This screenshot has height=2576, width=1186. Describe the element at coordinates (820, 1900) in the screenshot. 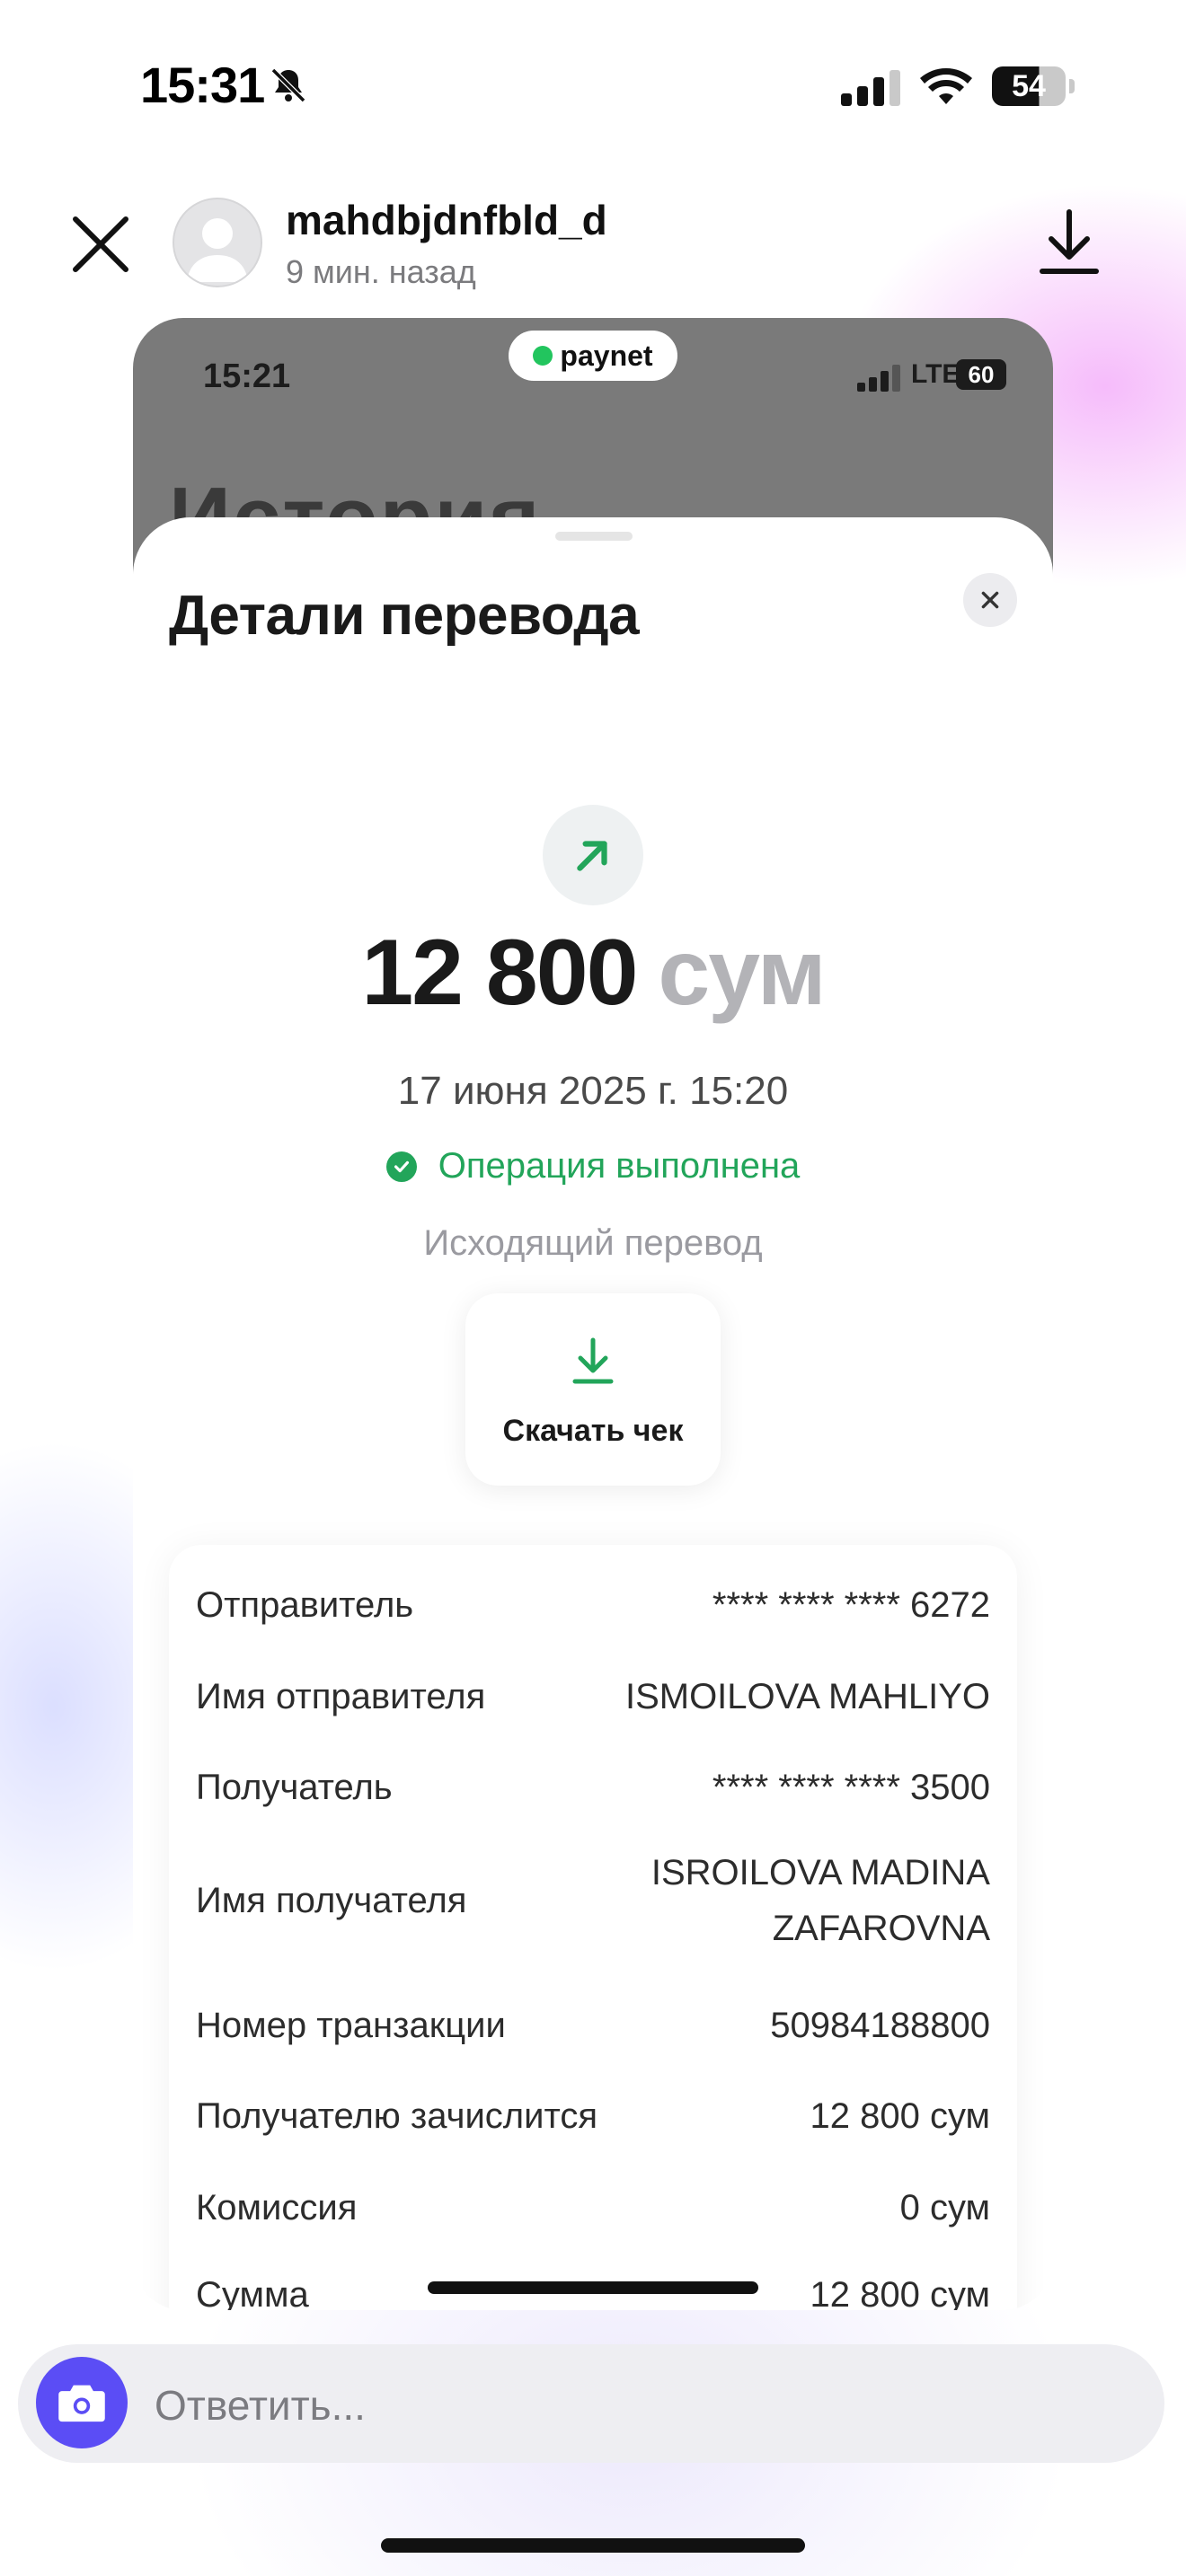

I see `detail-value: ISROILOVA MADINA ZAFAROVNA` at that location.